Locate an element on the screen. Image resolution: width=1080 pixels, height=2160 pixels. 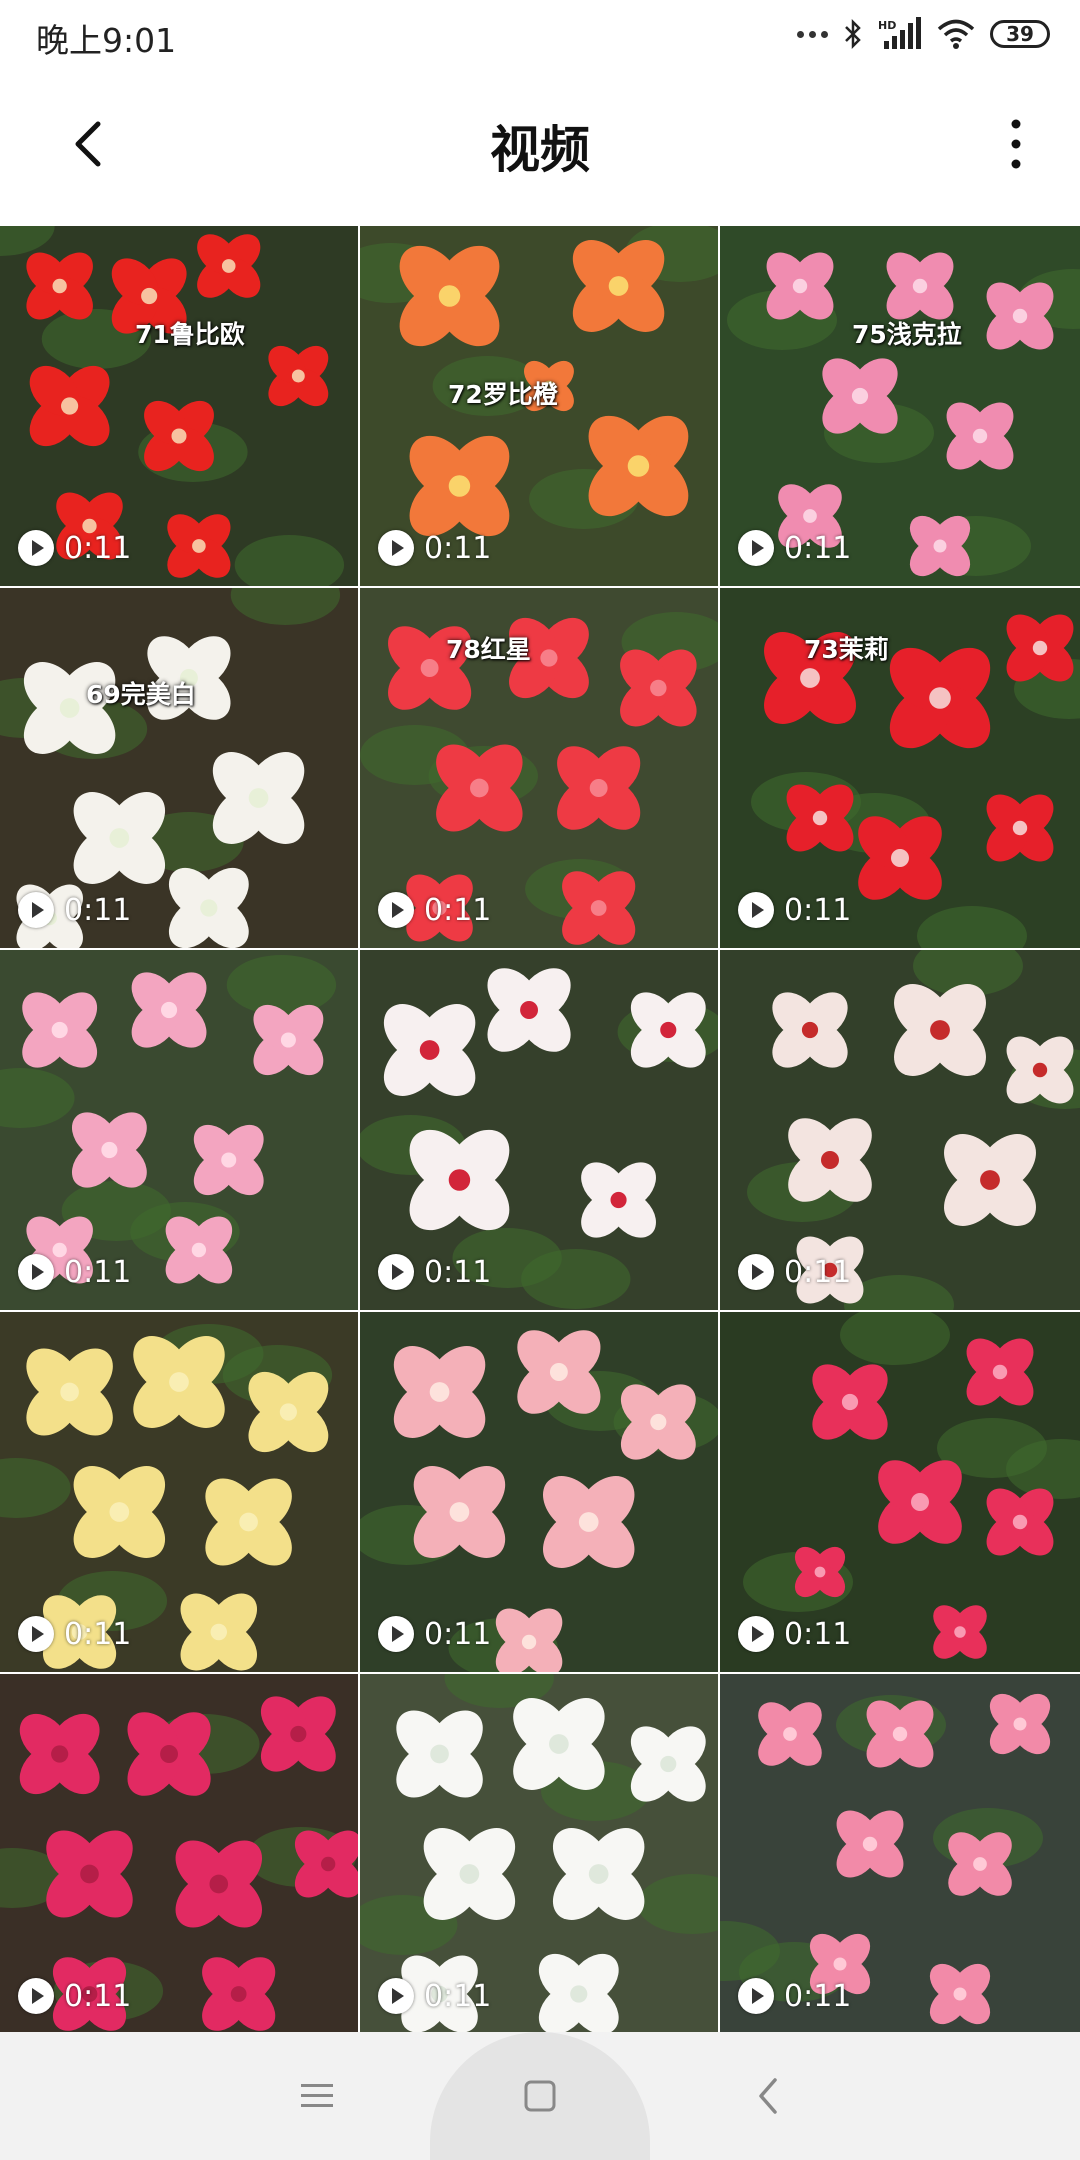
battery-icon: 39 is located at coordinates (1020, 34).